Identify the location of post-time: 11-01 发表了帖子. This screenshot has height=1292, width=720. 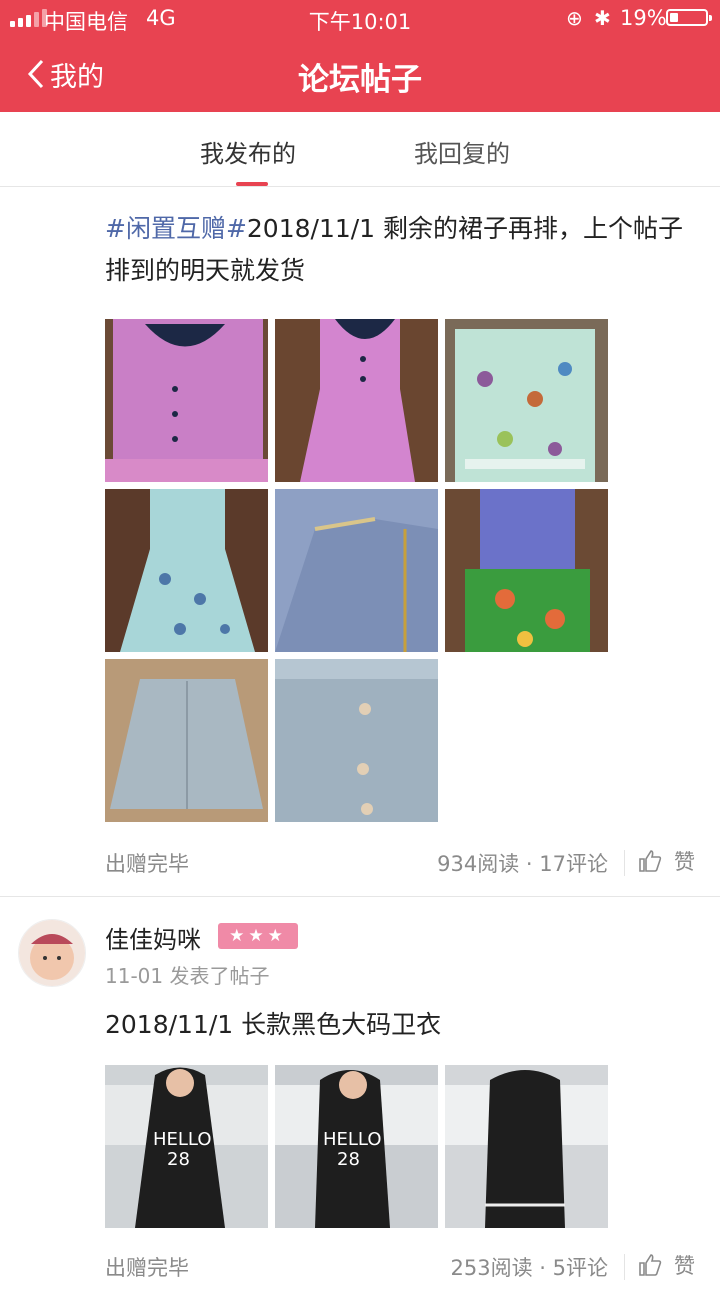
(187, 976).